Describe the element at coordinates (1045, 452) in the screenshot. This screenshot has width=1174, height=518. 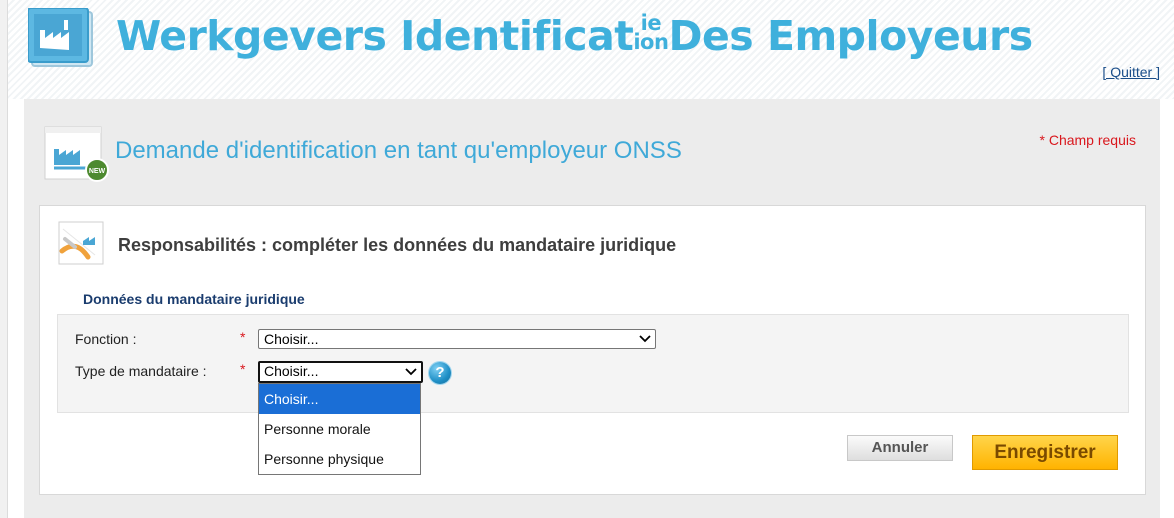
I see `save-button: Enregistrer` at that location.